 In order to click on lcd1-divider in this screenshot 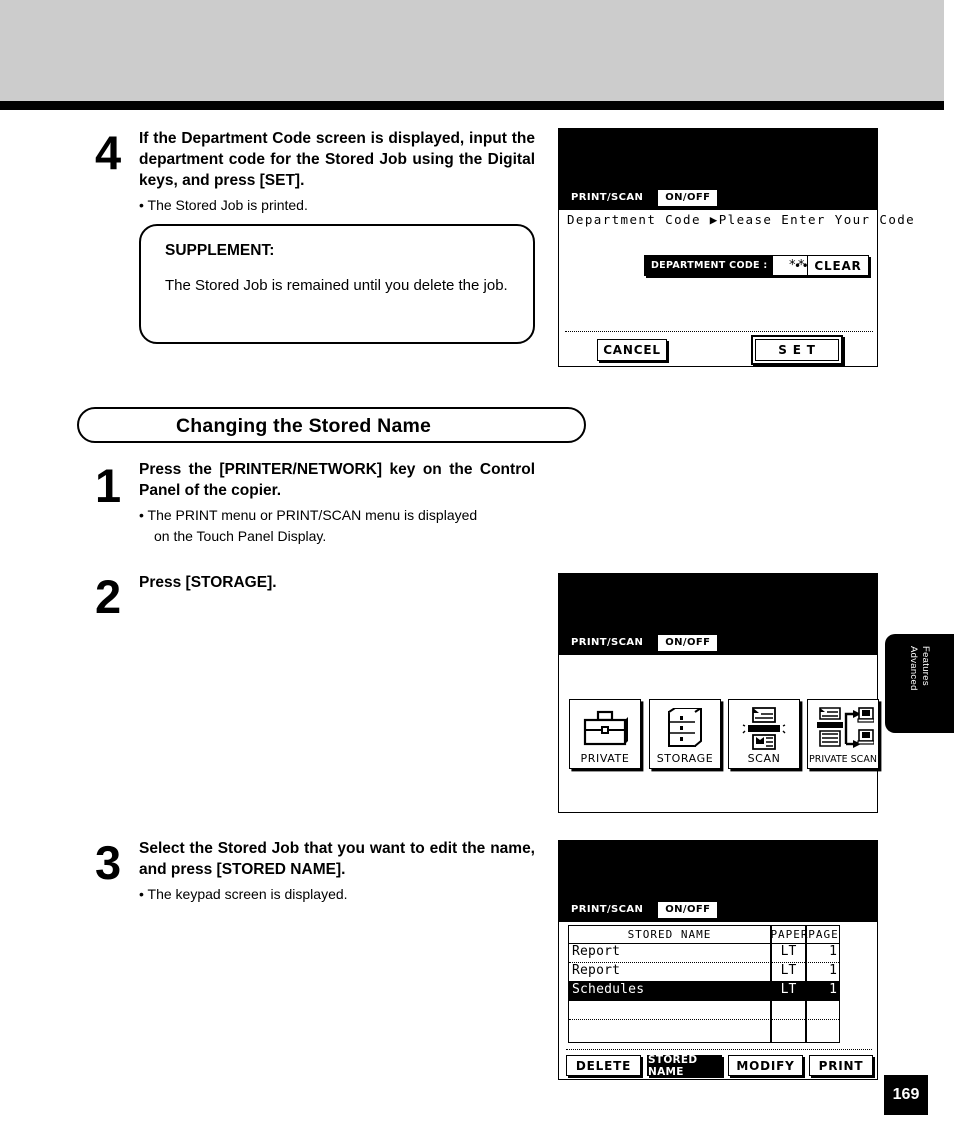, I will do `click(719, 331)`.